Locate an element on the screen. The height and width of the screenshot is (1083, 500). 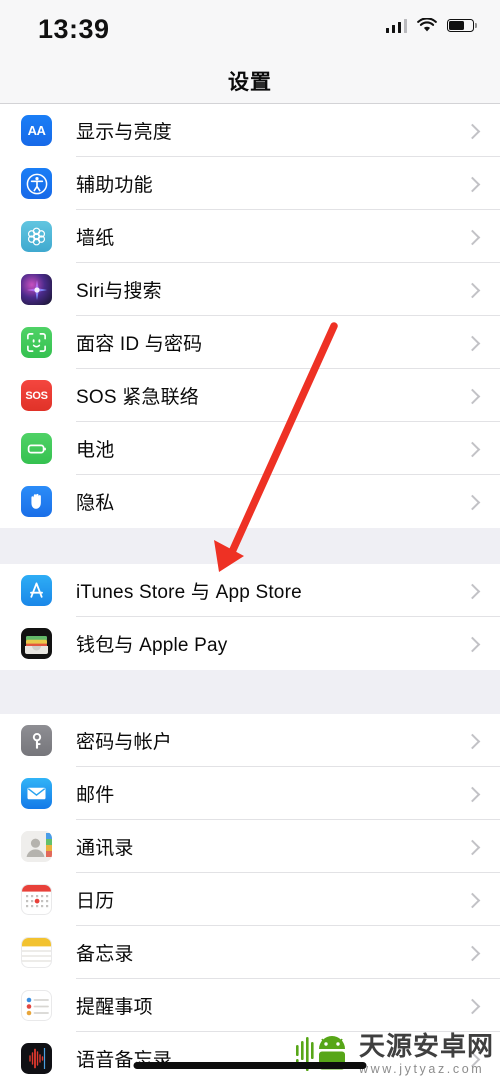
status-bar-indicators is located at coordinates (431, 25).